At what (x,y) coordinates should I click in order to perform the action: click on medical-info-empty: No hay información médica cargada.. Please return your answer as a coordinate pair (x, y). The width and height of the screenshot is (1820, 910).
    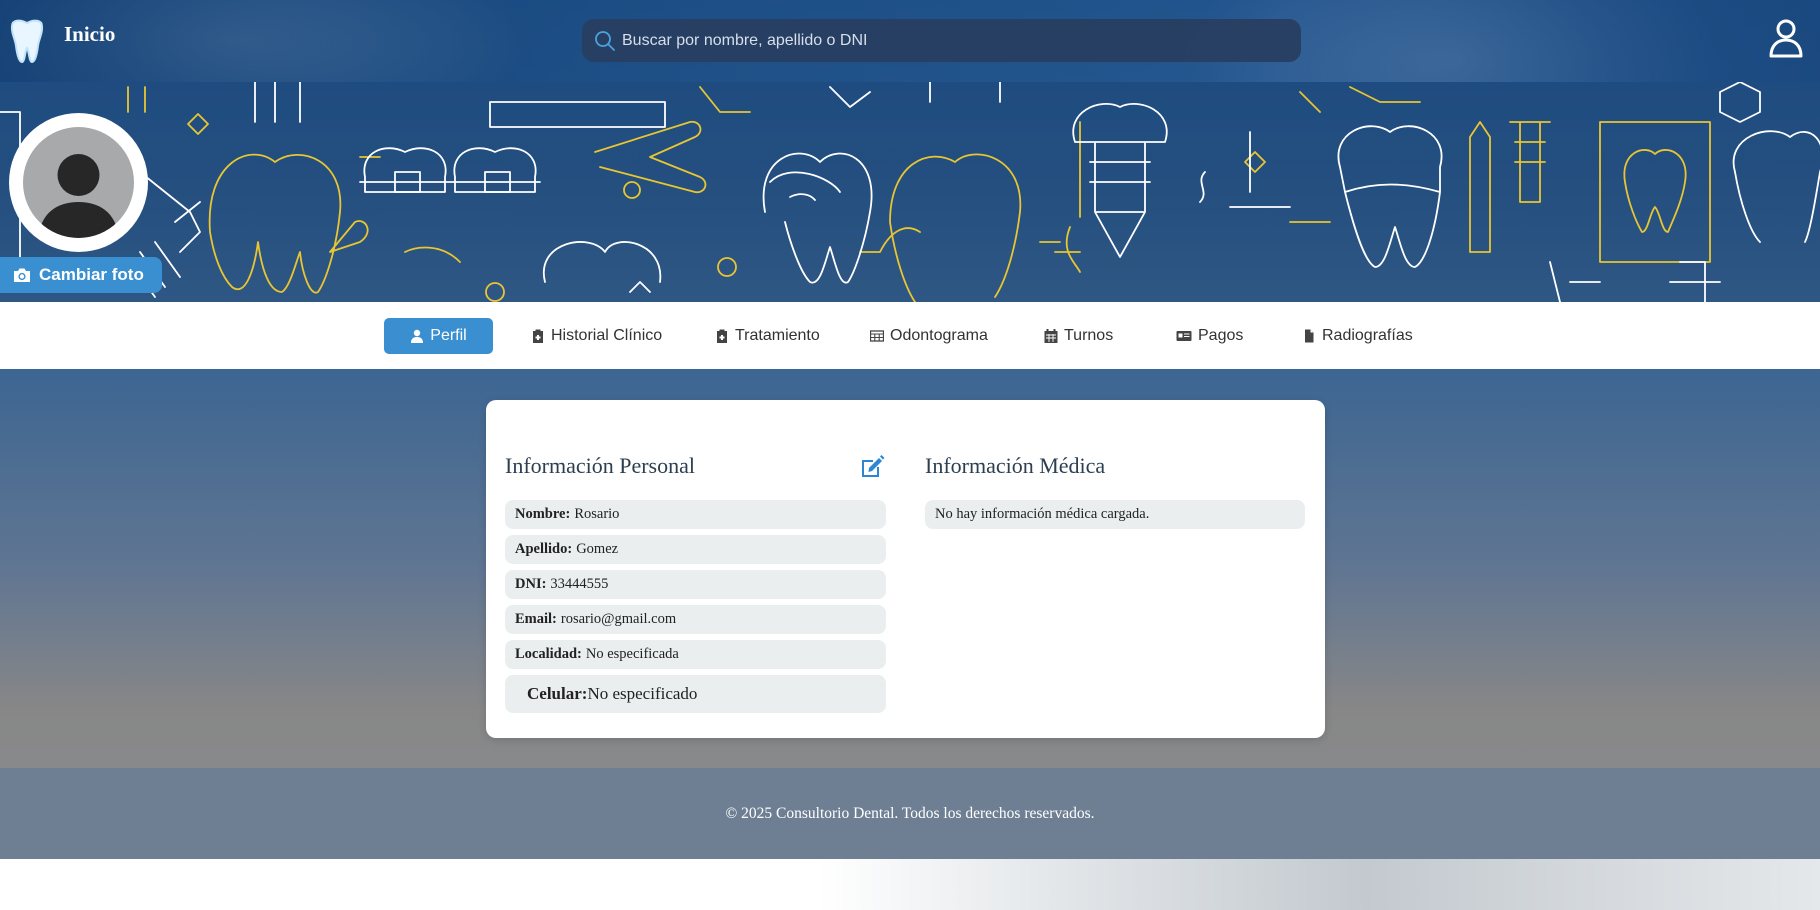
    Looking at the image, I should click on (1115, 514).